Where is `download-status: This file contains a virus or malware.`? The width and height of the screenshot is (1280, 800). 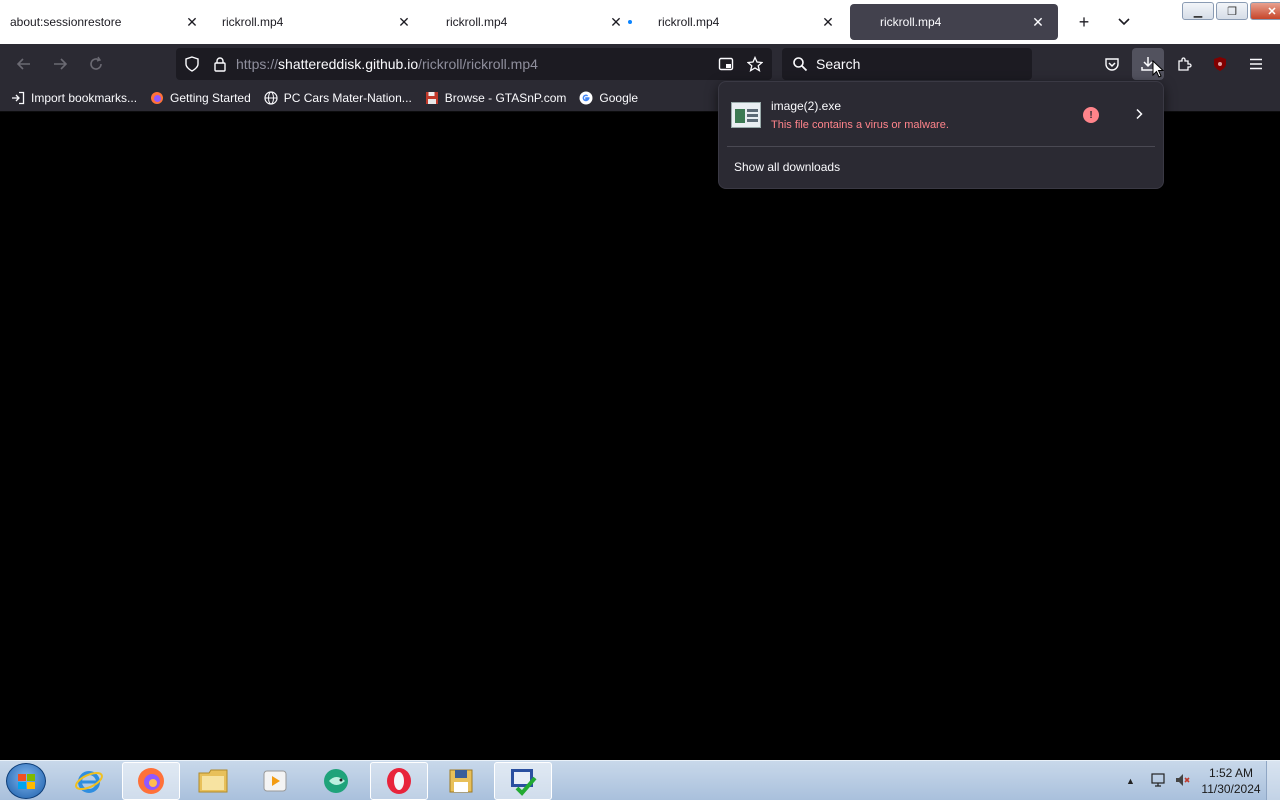 download-status: This file contains a virus or malware. is located at coordinates (860, 125).